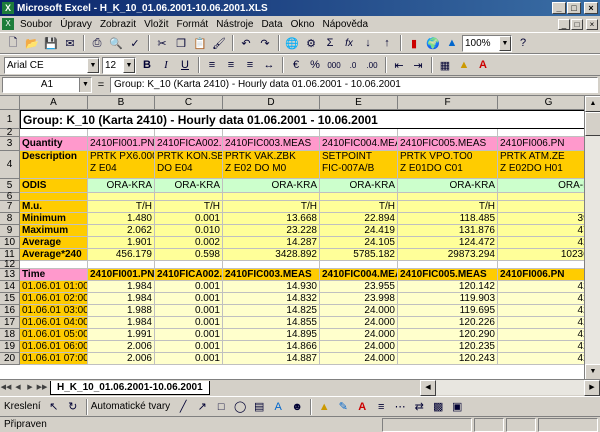 The width and height of the screenshot is (600, 432). Describe the element at coordinates (147, 65) in the screenshot. I see `bold-button: B` at that location.